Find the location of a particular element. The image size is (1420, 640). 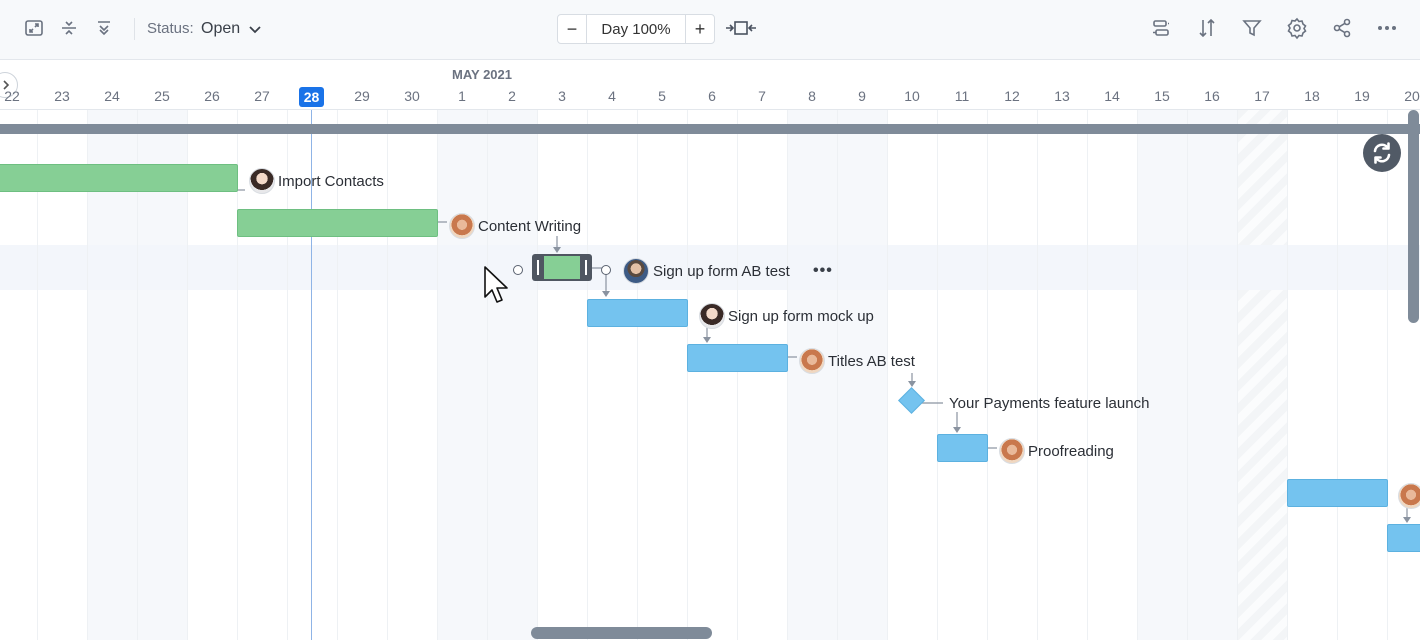

day-label: 6 is located at coordinates (712, 96).